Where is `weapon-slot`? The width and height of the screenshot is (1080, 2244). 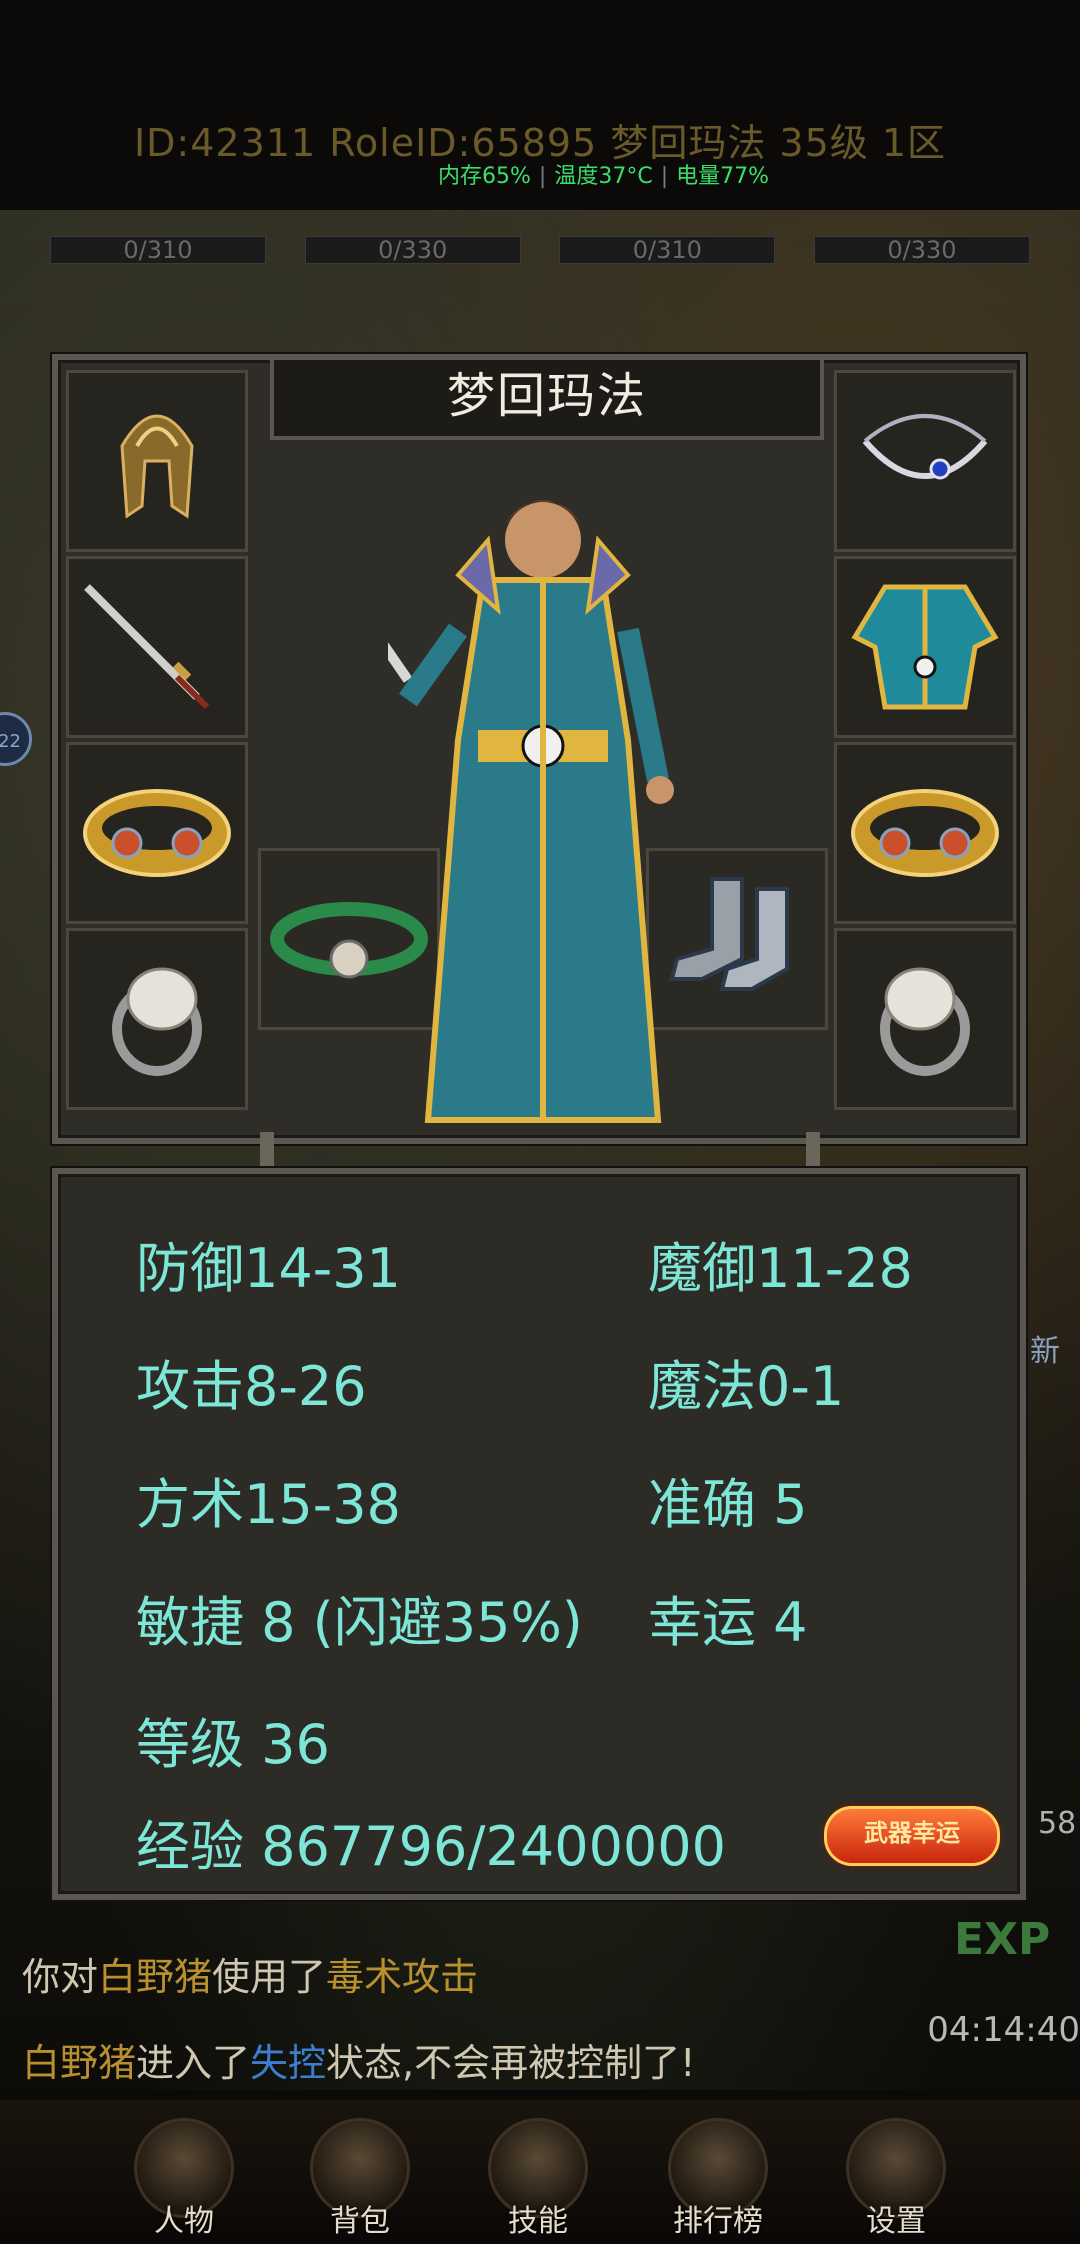 weapon-slot is located at coordinates (157, 647).